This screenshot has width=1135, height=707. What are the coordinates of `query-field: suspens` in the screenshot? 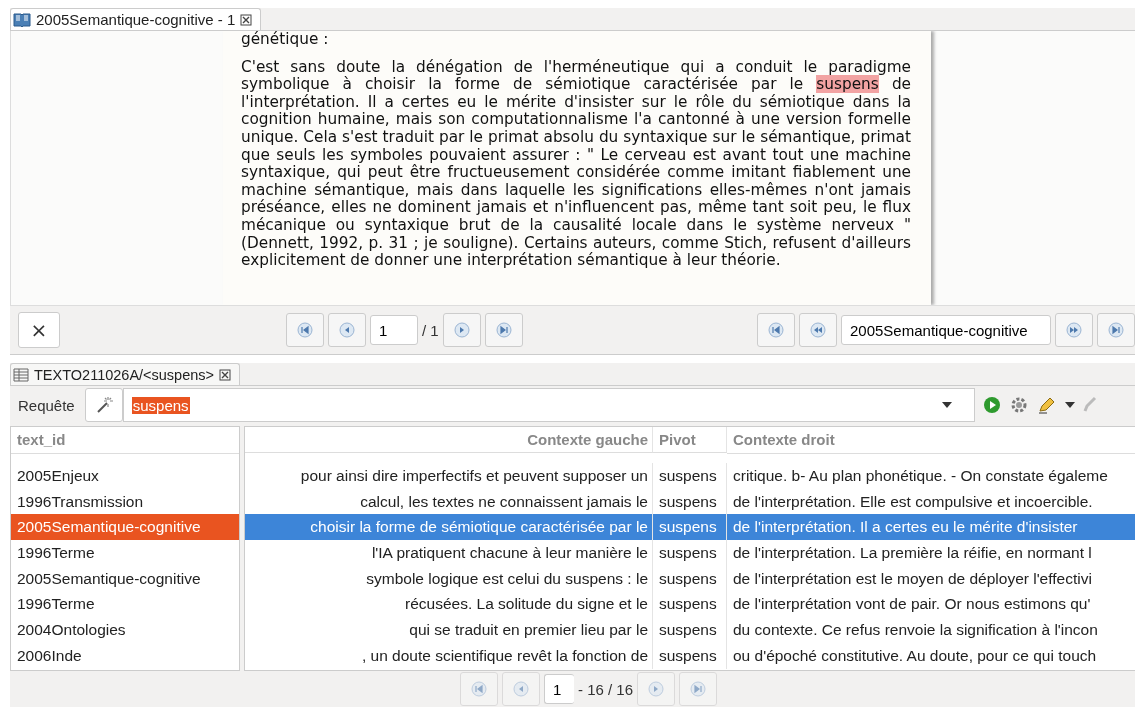 It's located at (548, 405).